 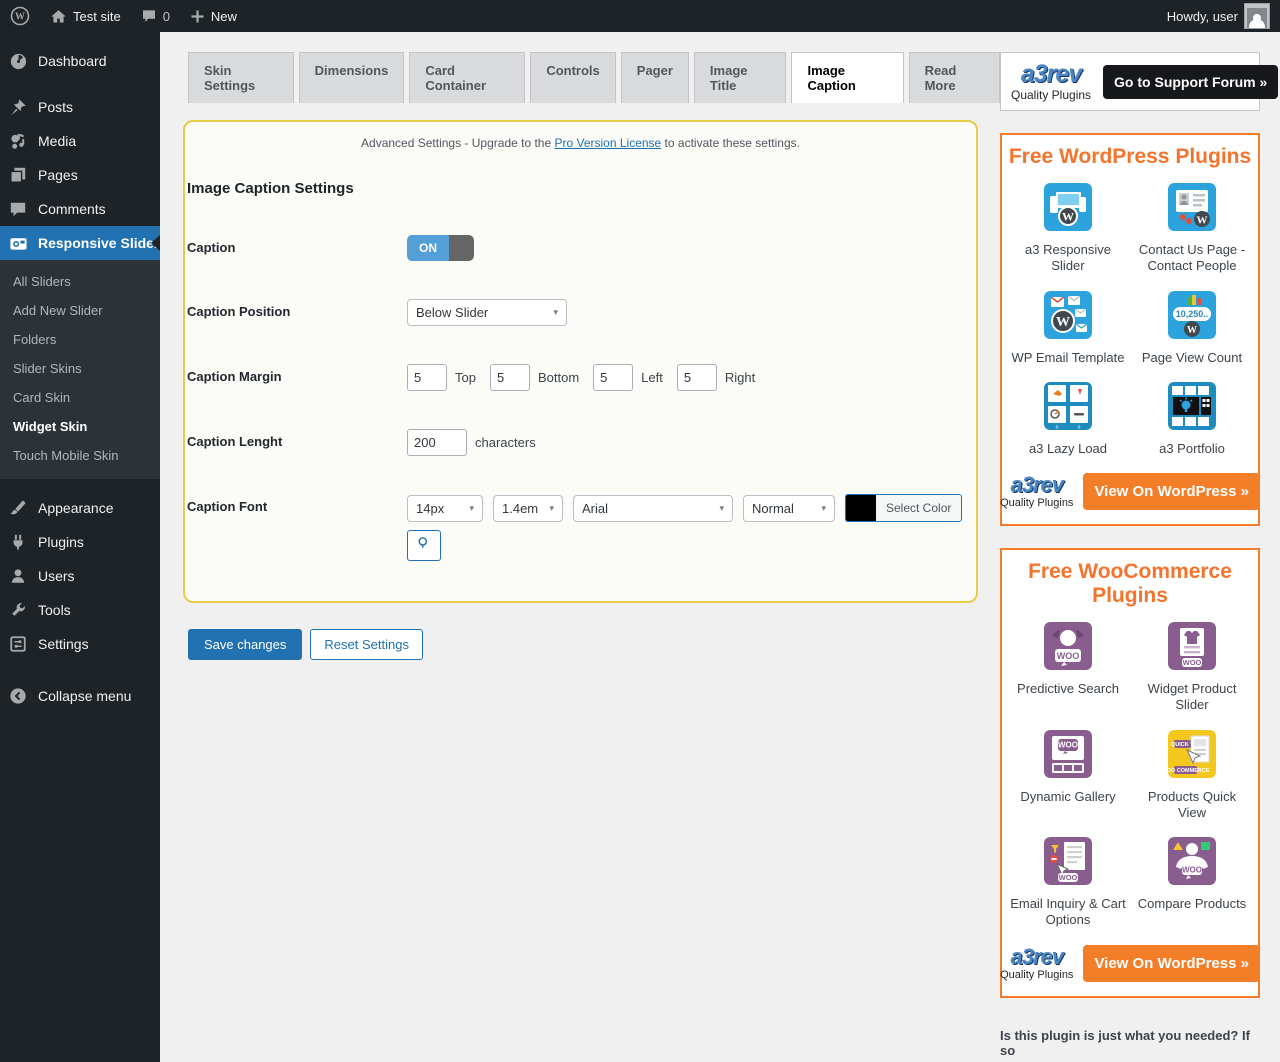 I want to click on font-color-picker: Select Color, so click(x=904, y=508).